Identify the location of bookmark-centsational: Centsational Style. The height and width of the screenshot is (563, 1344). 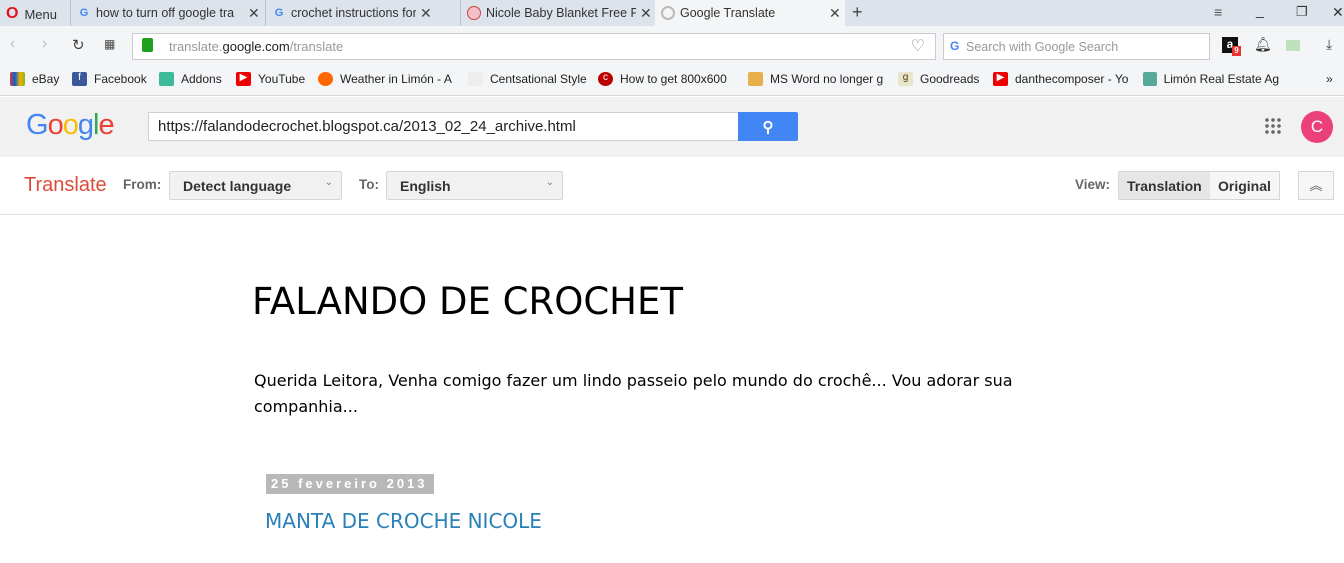
(527, 79).